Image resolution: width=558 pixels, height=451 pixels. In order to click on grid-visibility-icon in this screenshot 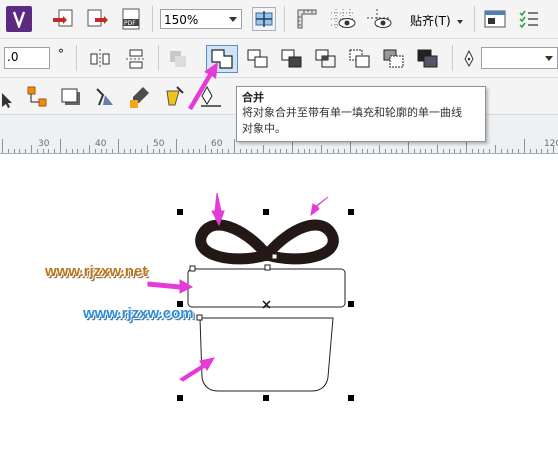, I will do `click(343, 19)`.